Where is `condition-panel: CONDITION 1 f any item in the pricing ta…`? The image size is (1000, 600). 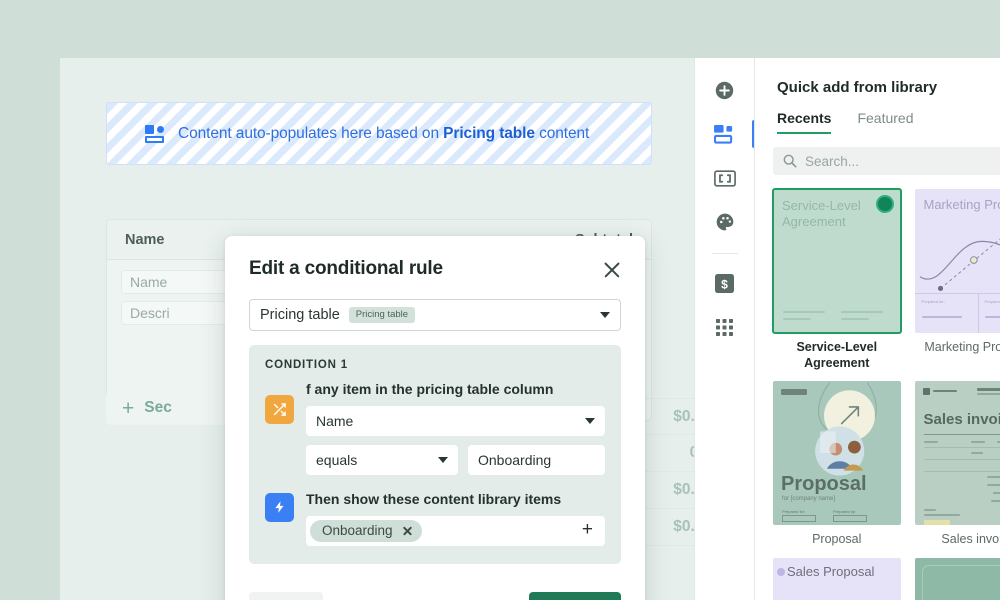 condition-panel: CONDITION 1 f any item in the pricing ta… is located at coordinates (435, 454).